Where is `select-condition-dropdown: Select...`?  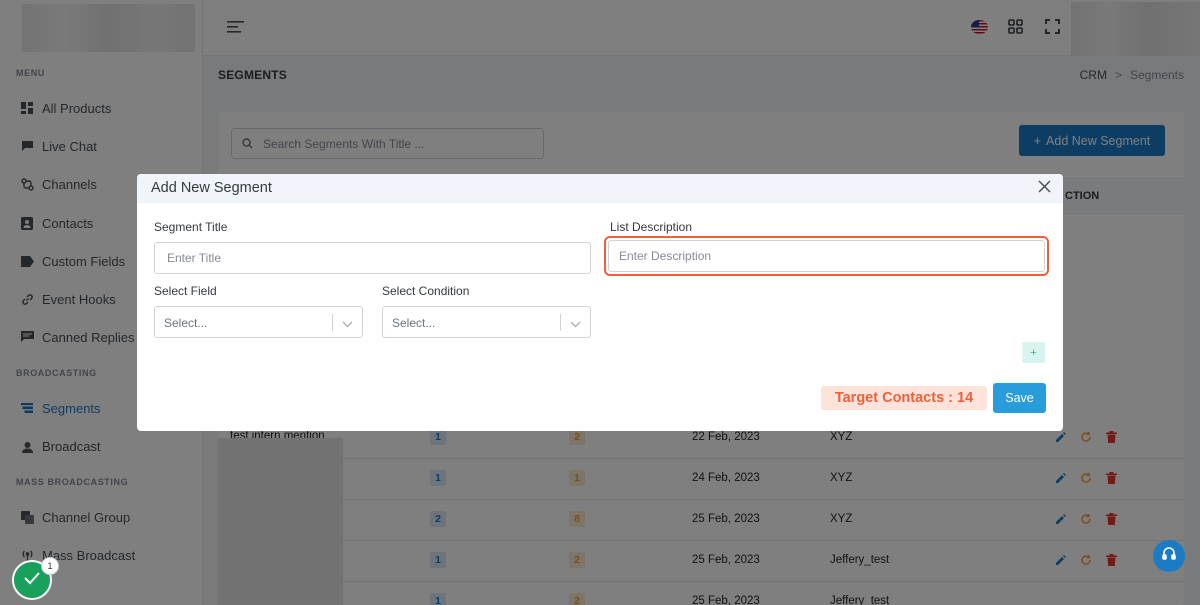 select-condition-dropdown: Select... is located at coordinates (486, 322).